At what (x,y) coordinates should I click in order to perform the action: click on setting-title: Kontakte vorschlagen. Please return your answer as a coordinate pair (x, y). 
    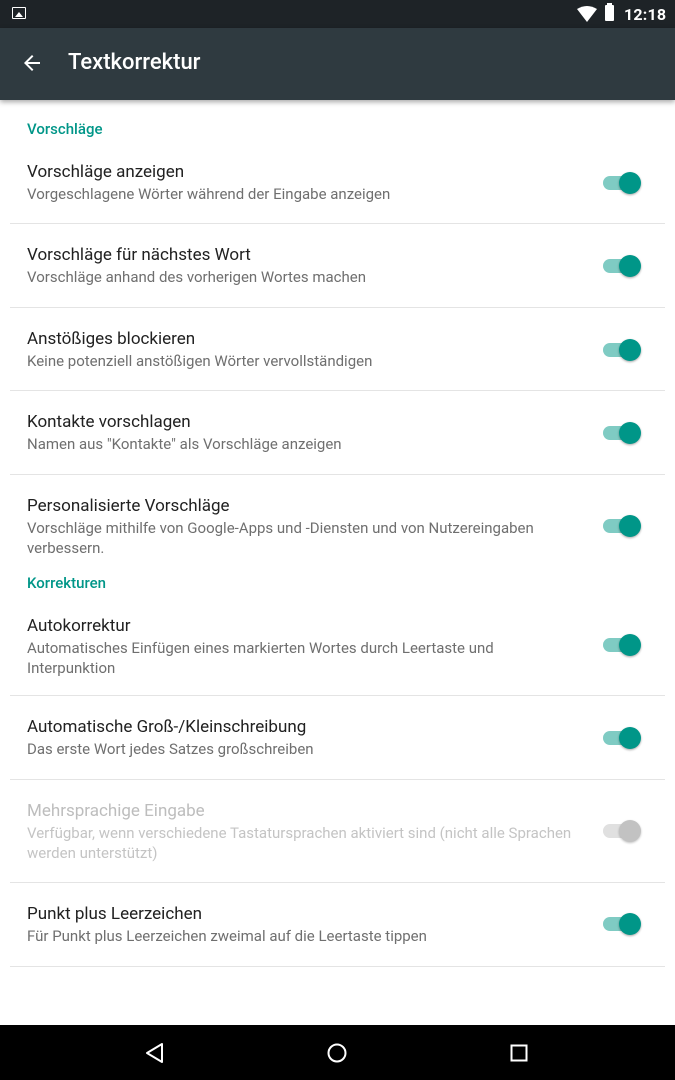
    Looking at the image, I should click on (109, 422).